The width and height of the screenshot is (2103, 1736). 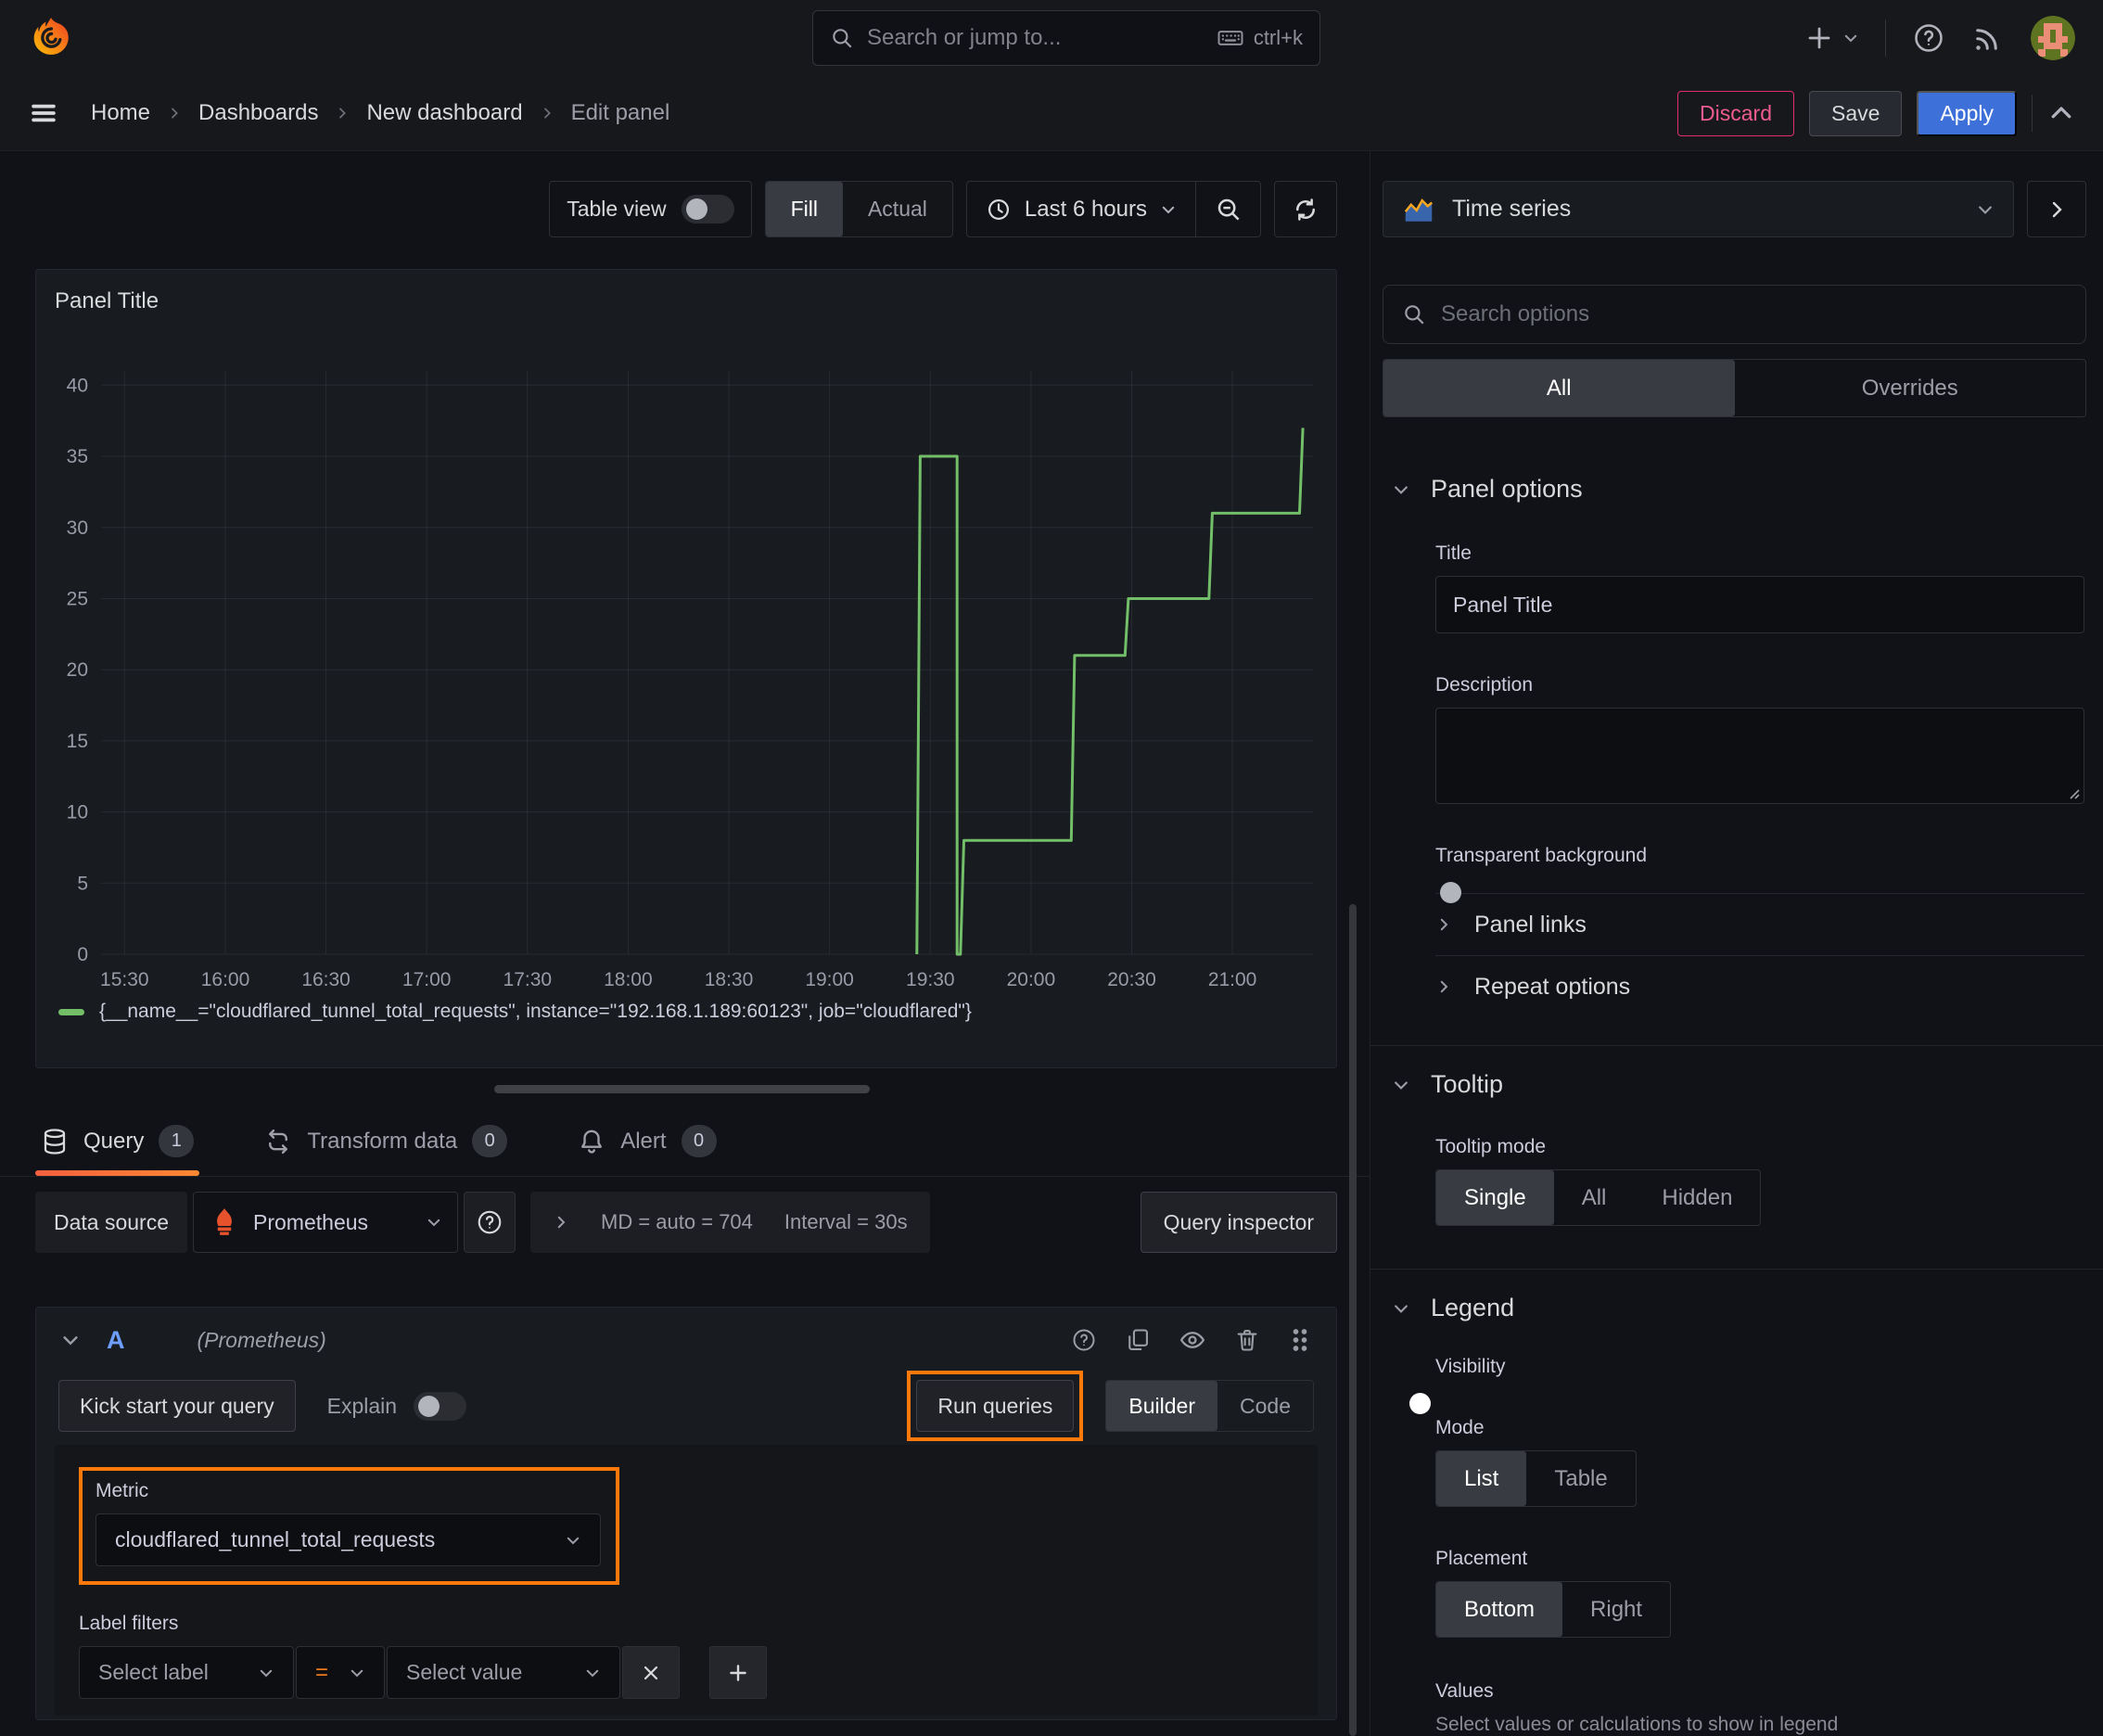 I want to click on grafana-logo-icon, so click(x=51, y=38).